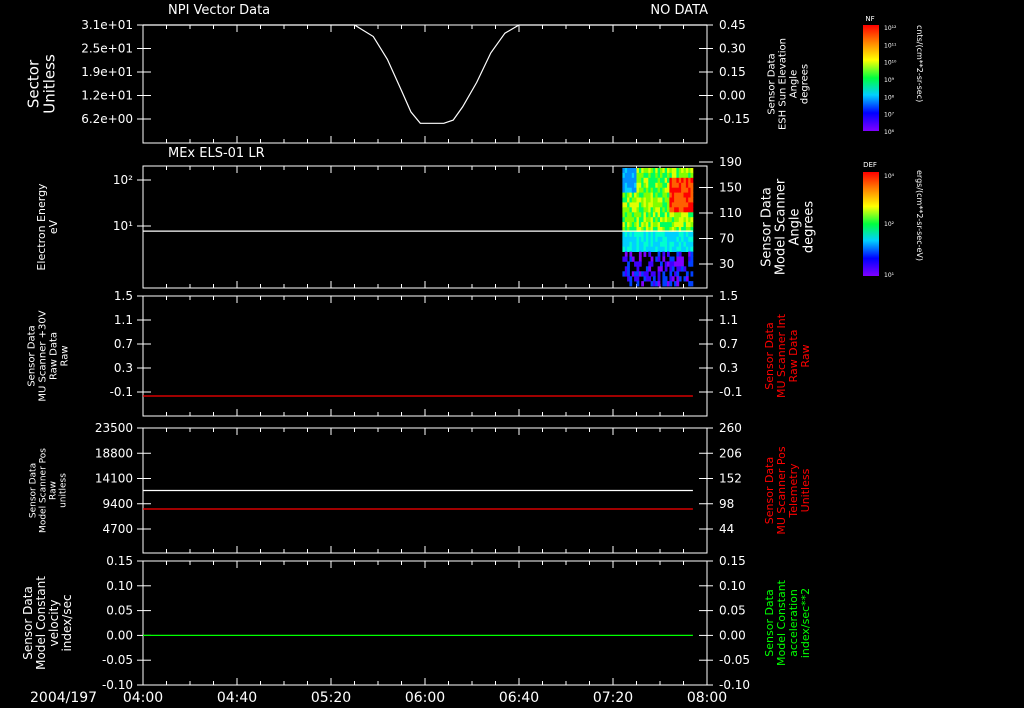 The height and width of the screenshot is (708, 1024). What do you see at coordinates (889, 176) in the screenshot?
I see `colorbar-def-tick: 10⁴` at bounding box center [889, 176].